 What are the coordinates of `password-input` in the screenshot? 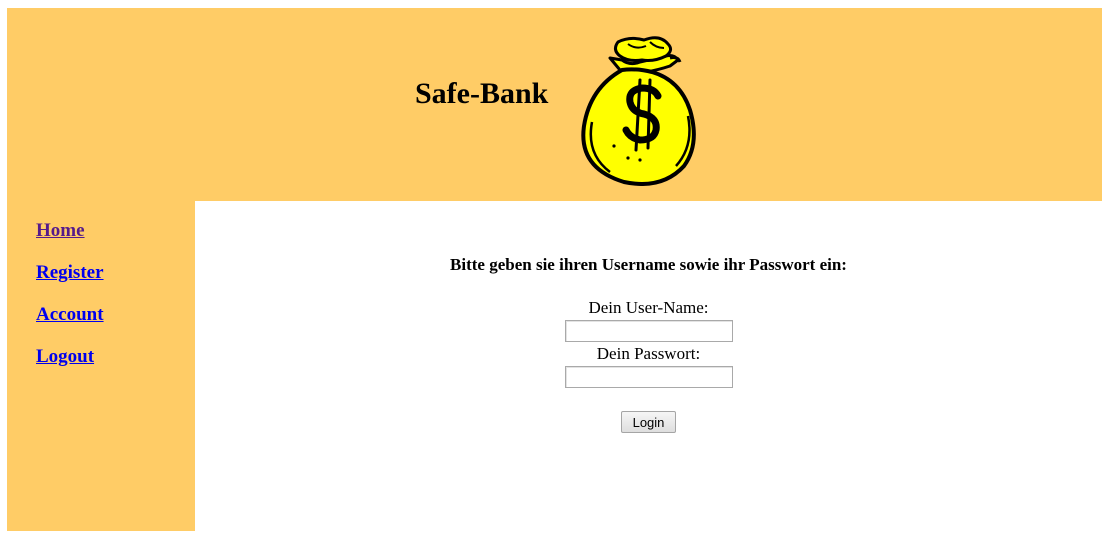 It's located at (649, 377).